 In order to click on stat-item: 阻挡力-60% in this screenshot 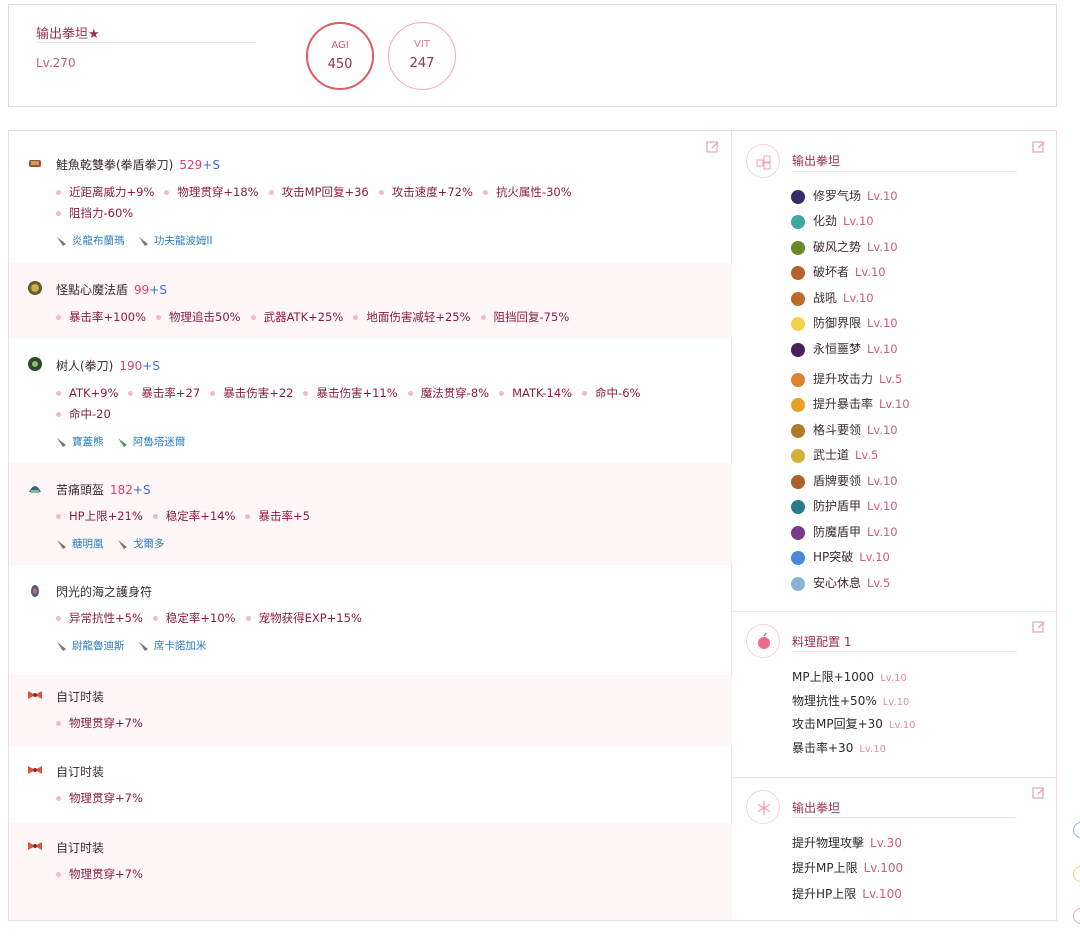, I will do `click(94, 213)`.